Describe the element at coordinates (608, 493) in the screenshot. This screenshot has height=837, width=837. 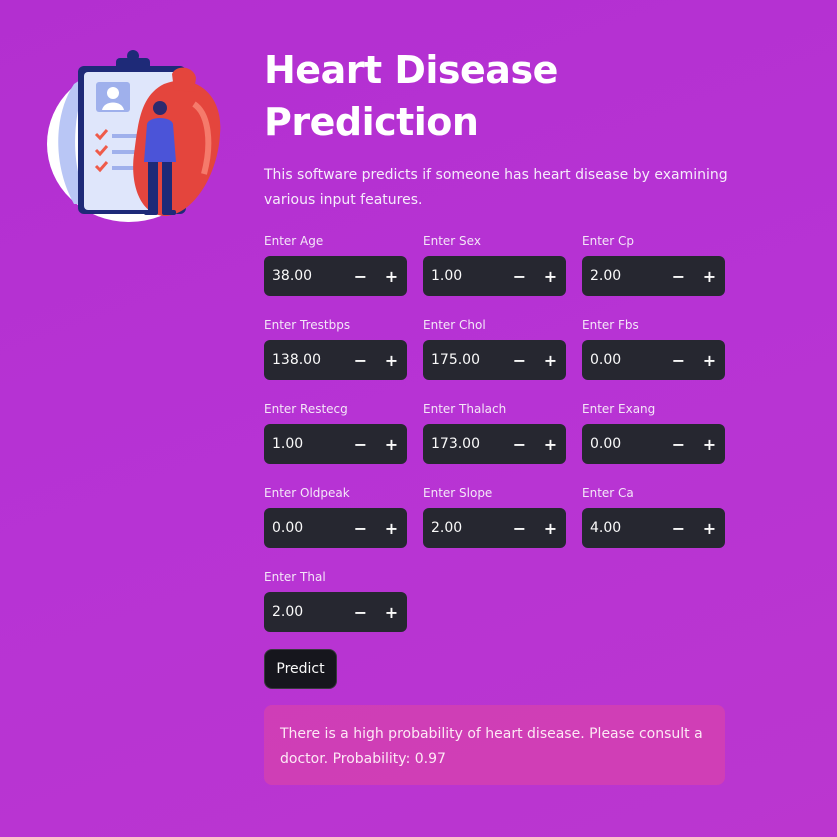
I see `field-label: Enter Ca` at that location.